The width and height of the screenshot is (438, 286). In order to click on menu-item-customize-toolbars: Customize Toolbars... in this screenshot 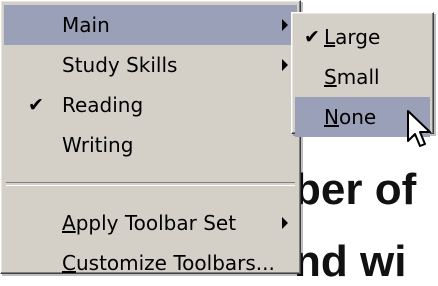, I will do `click(150, 263)`.